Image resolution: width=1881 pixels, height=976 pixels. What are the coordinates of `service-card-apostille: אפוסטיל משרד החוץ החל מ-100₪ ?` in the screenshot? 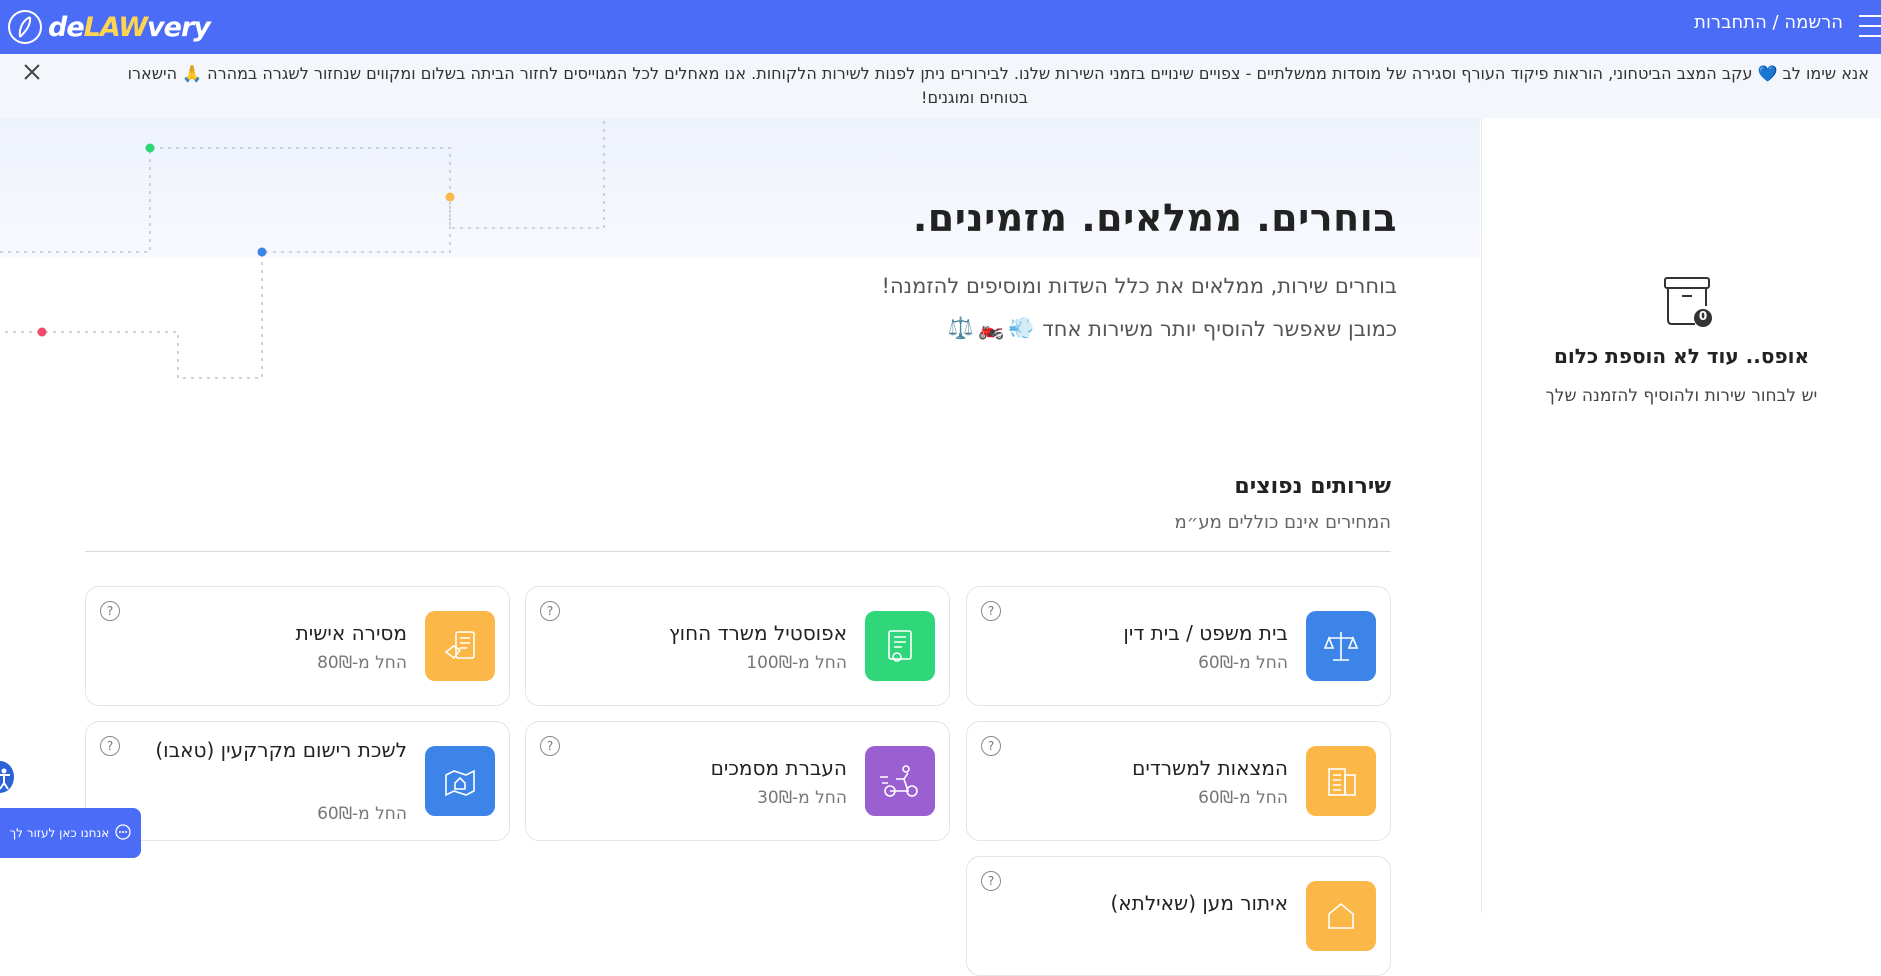 It's located at (737, 646).